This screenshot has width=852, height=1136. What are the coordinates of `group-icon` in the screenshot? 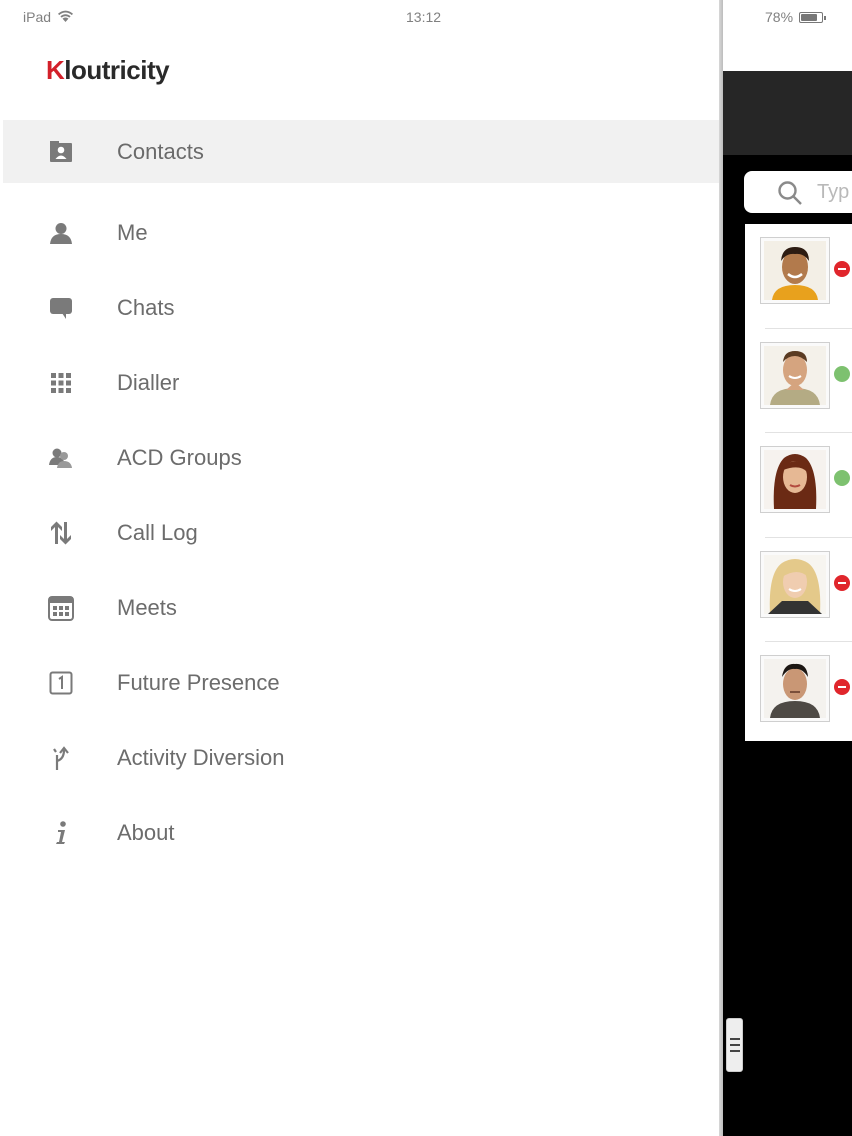 It's located at (61, 458).